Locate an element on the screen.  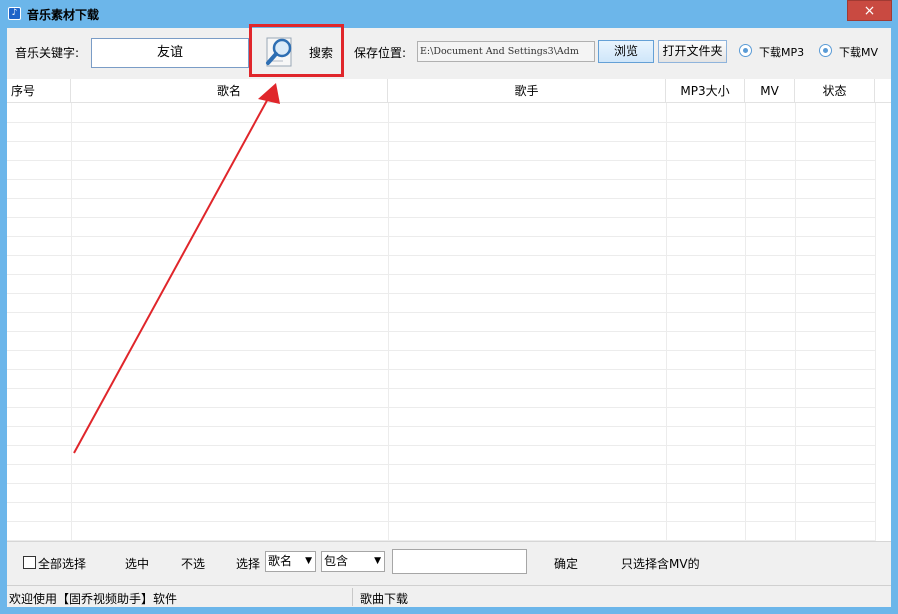
download-mv-icon is located at coordinates (825, 50).